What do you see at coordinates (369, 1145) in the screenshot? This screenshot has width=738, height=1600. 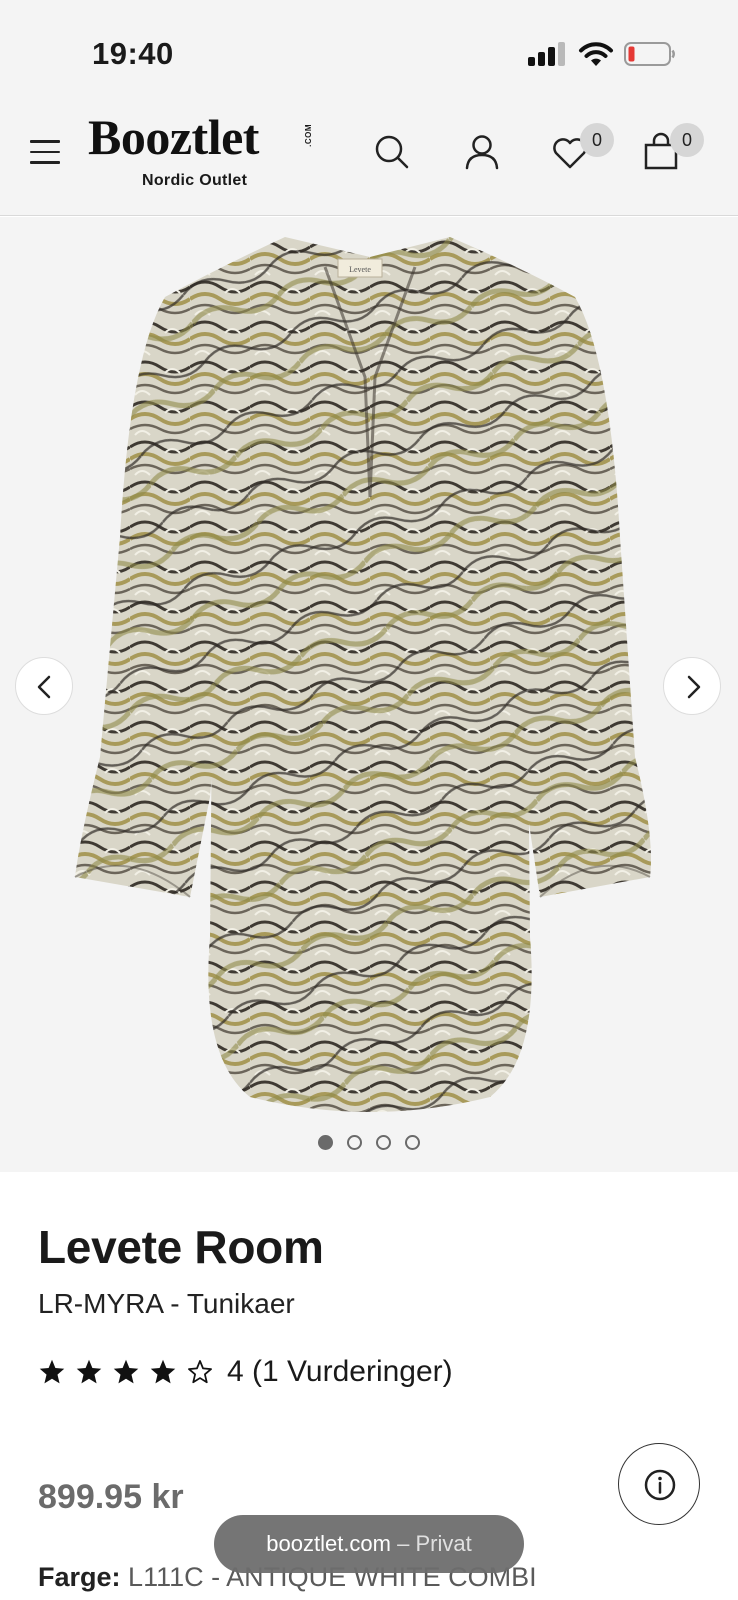 I see `gallery-pagination` at bounding box center [369, 1145].